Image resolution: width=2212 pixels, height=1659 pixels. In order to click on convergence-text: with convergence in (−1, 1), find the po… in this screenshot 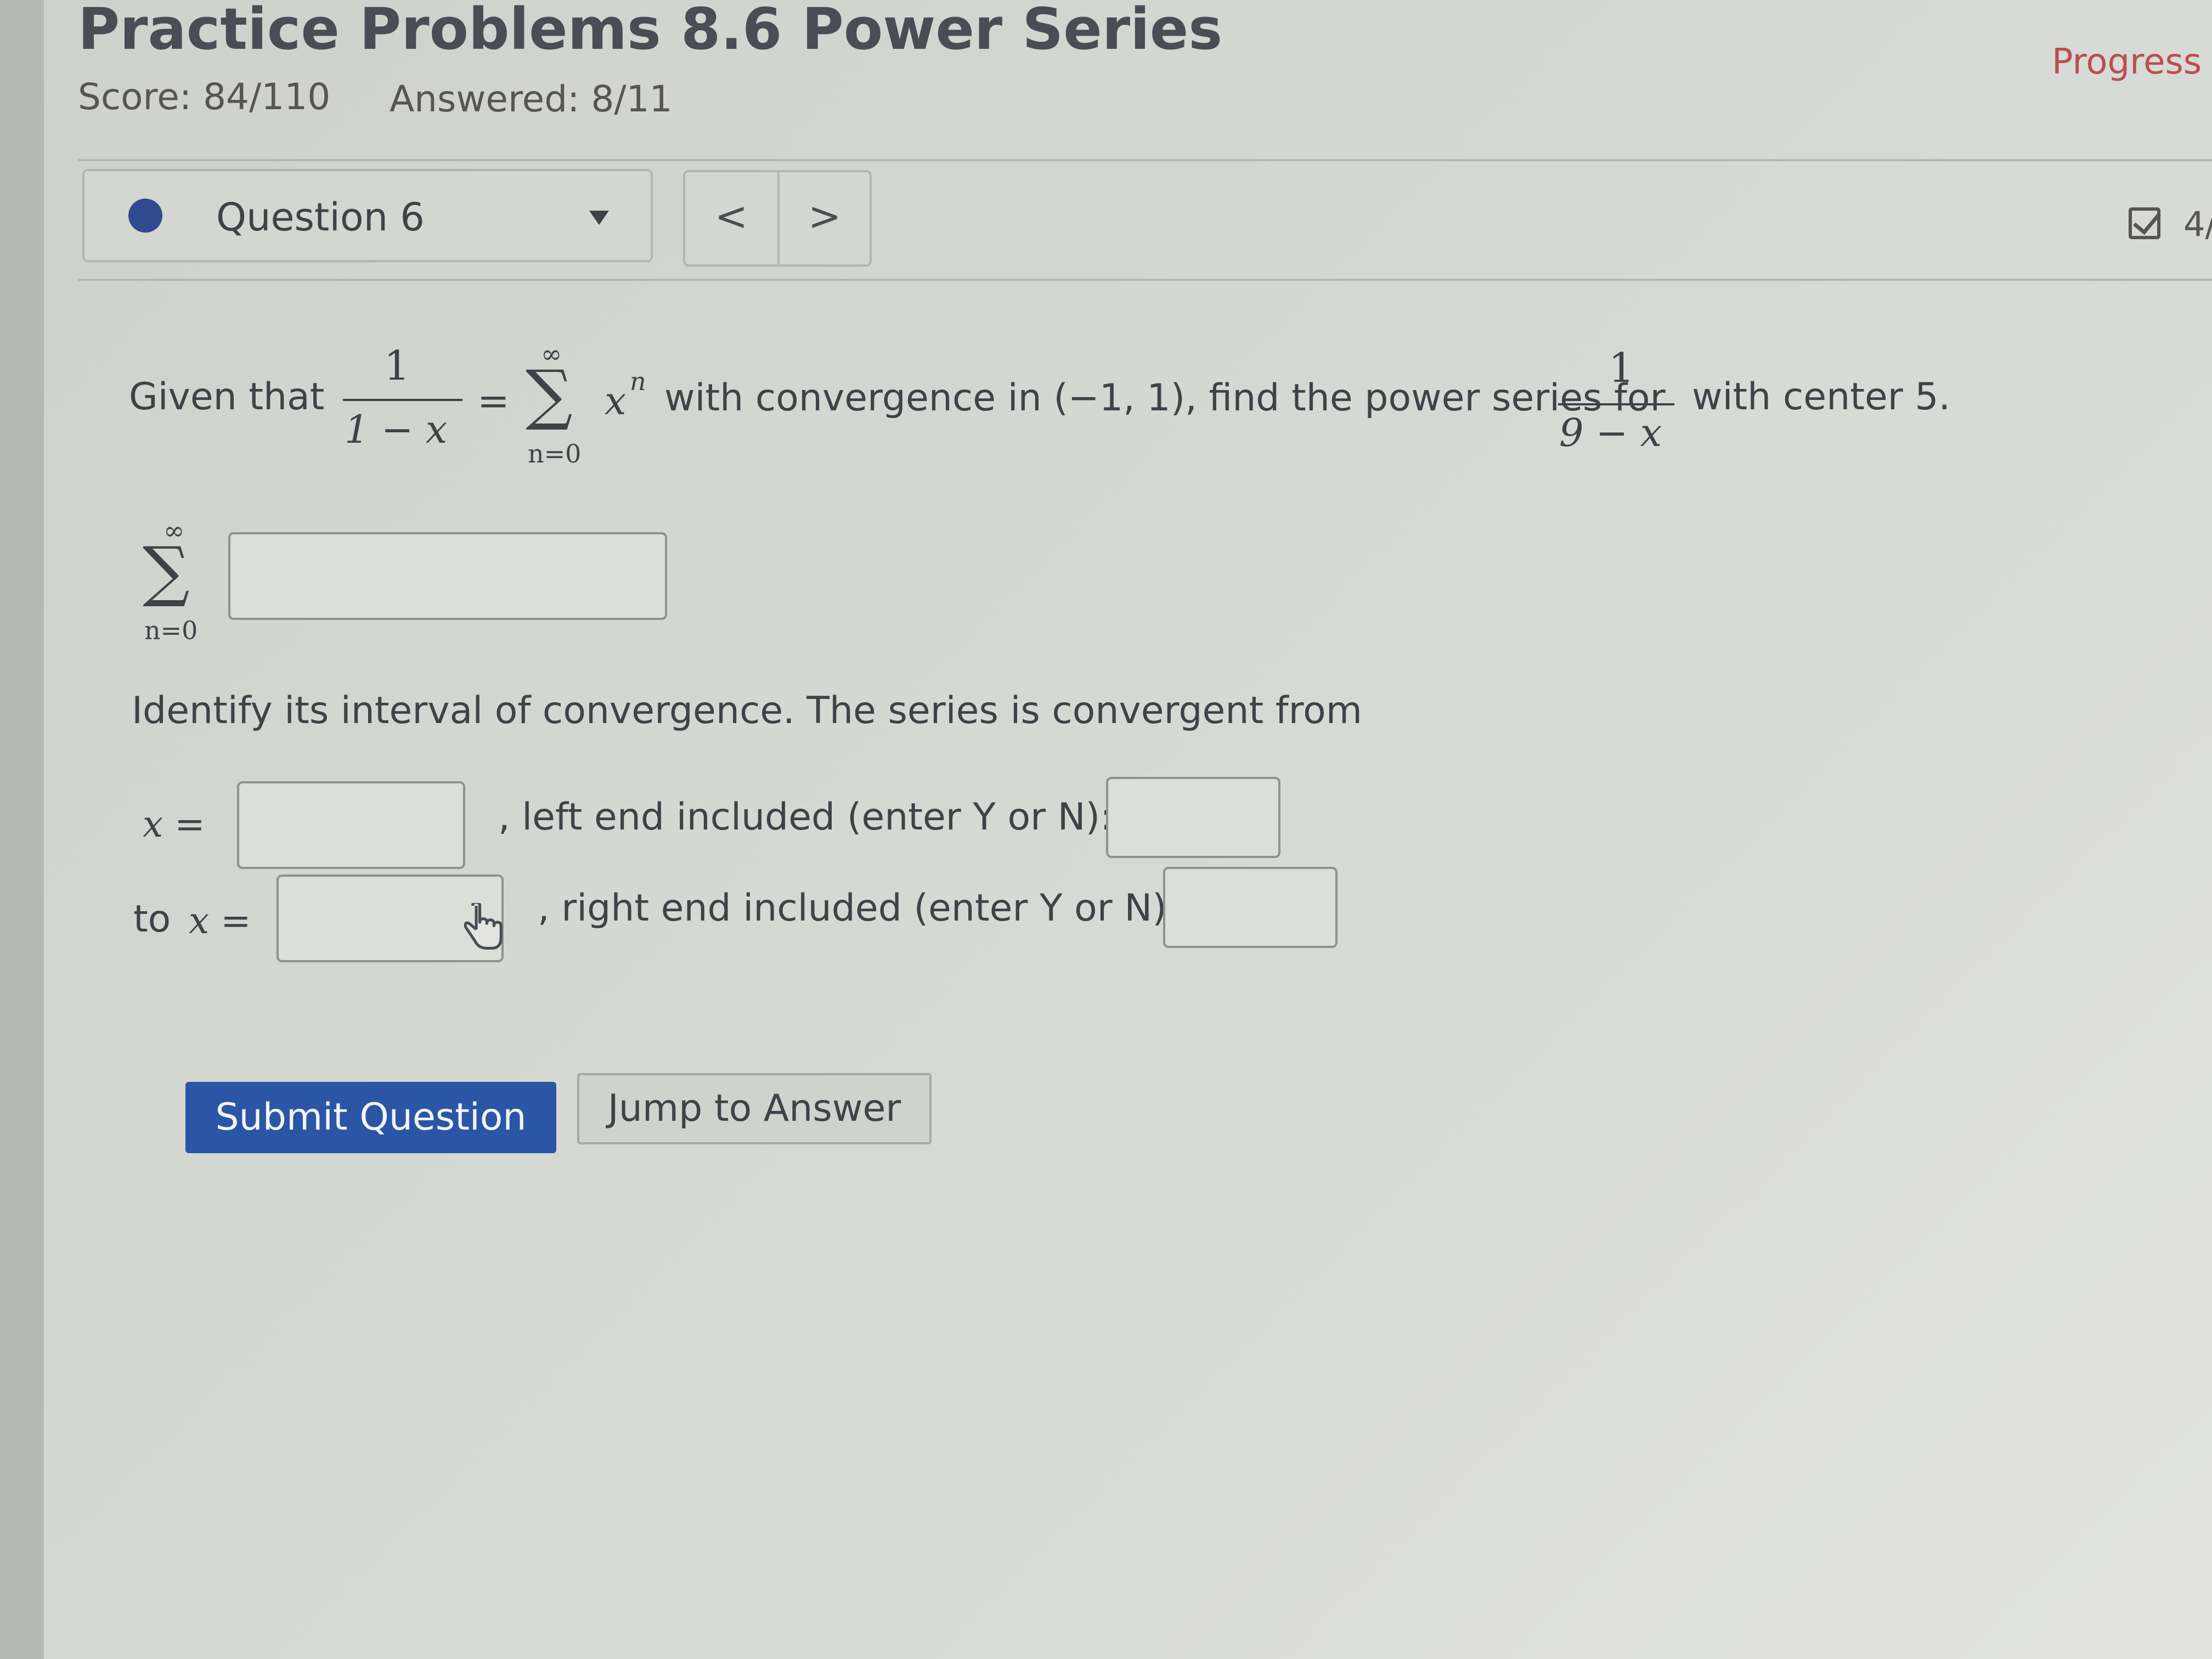, I will do `click(1165, 398)`.